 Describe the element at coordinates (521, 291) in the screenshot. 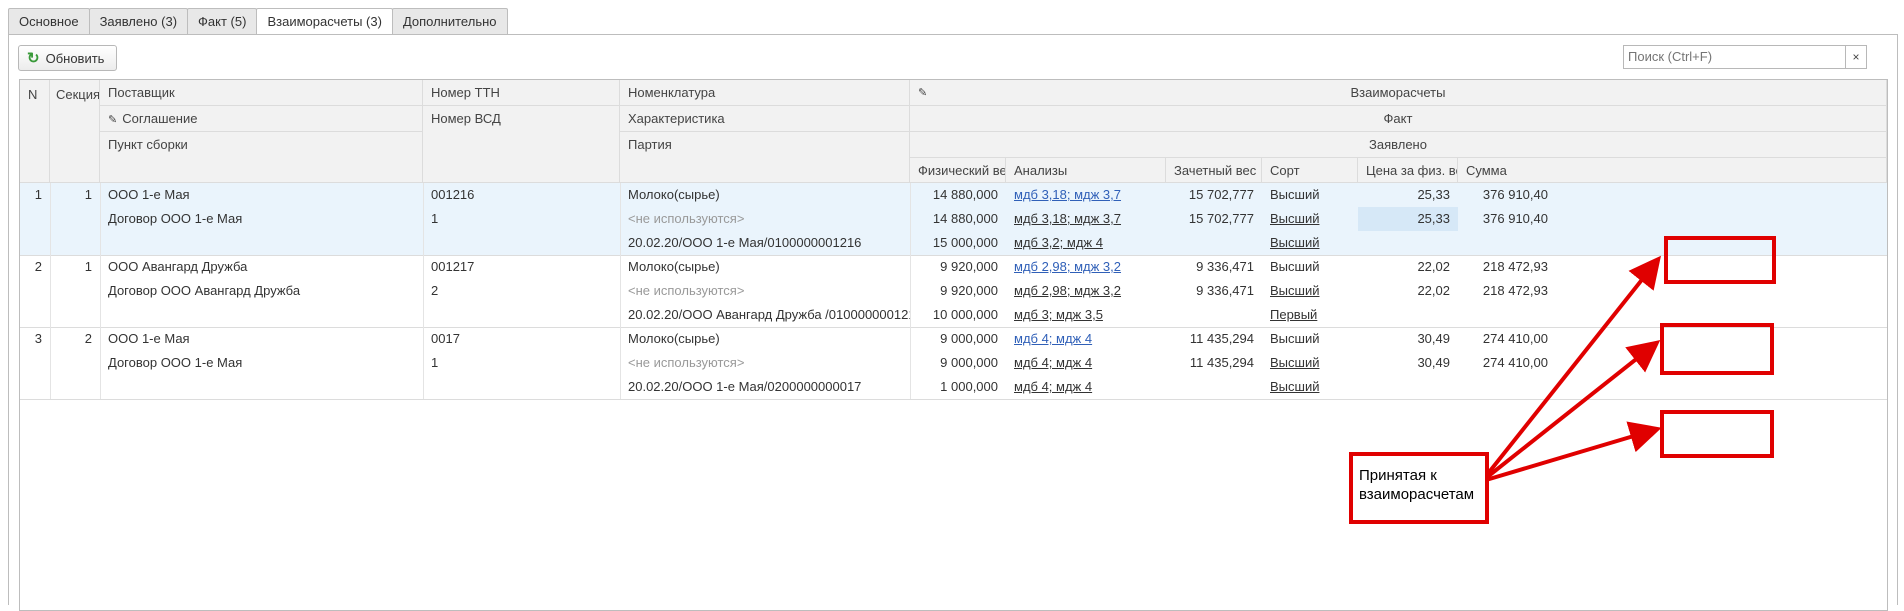

I see `vsd-cell: 2` at that location.